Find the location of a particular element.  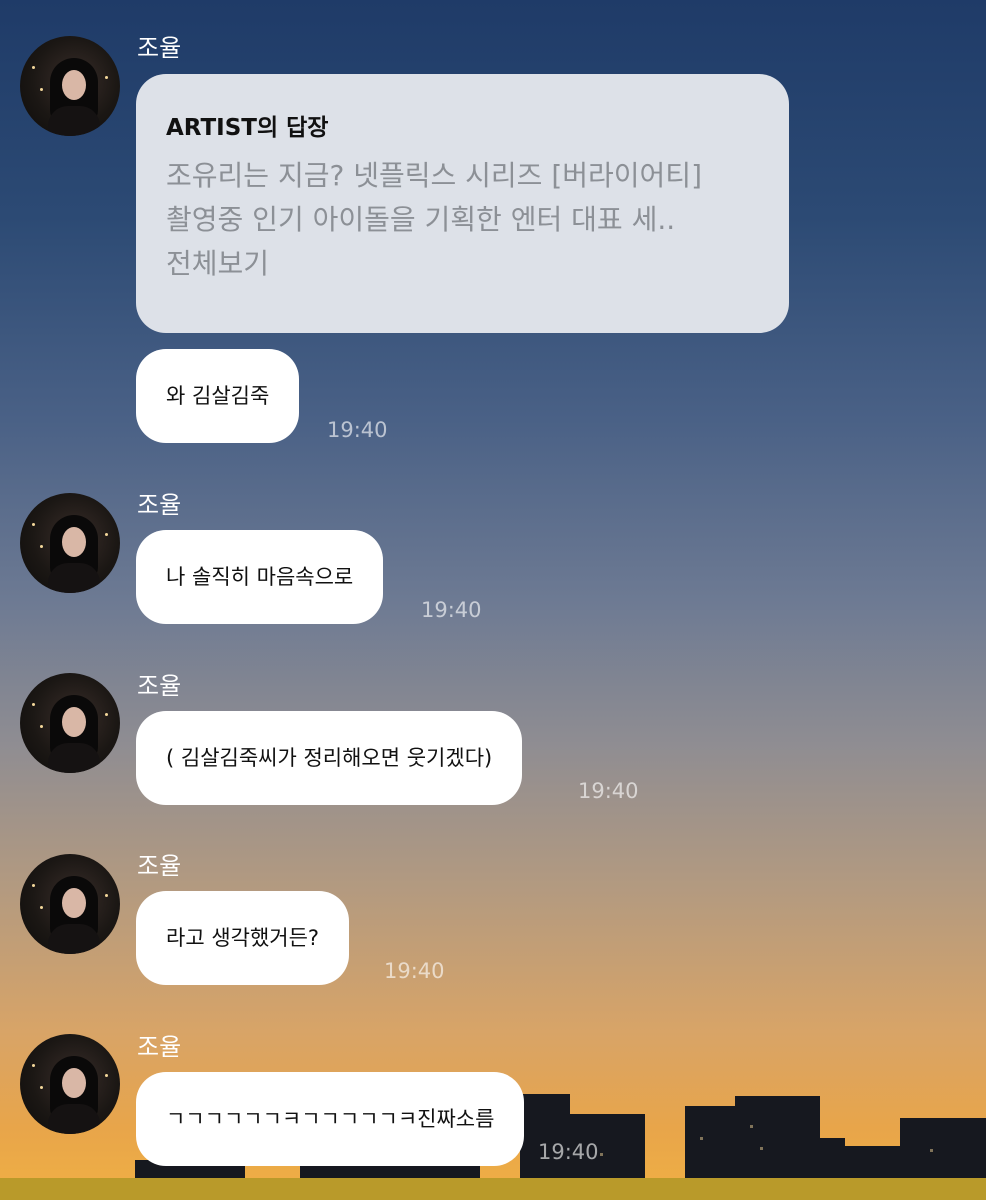

message-bubble: 와 김살김죽 is located at coordinates (218, 396).